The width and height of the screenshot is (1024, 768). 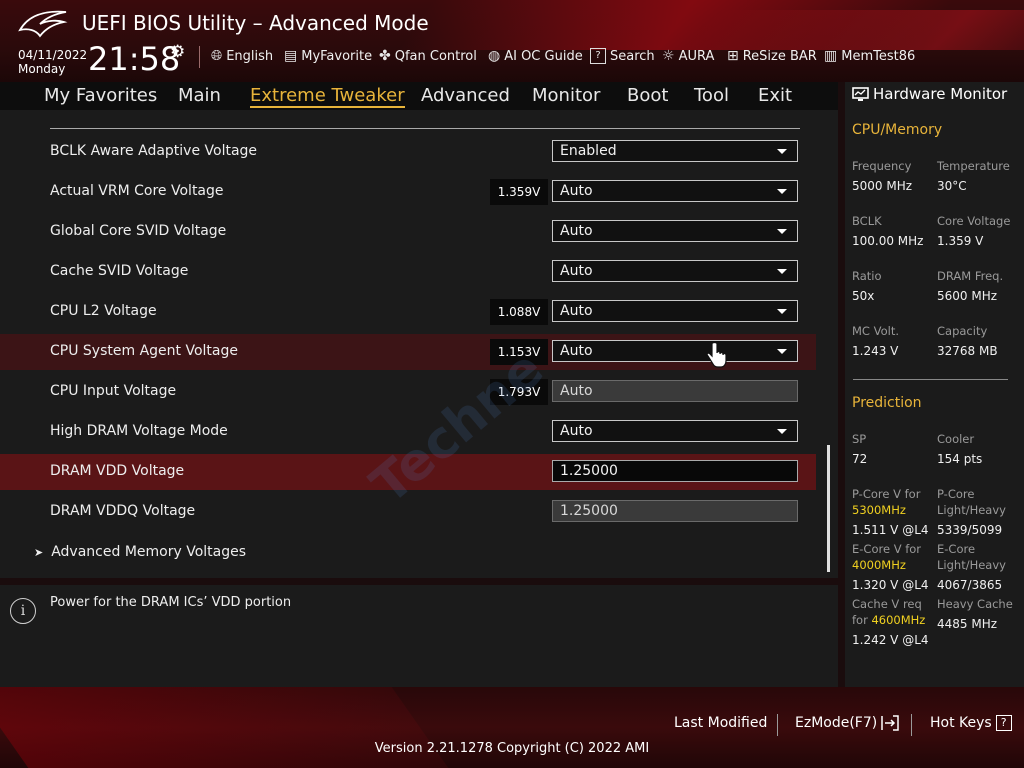 I want to click on chevron-right-icon: ➤, so click(x=39, y=552).